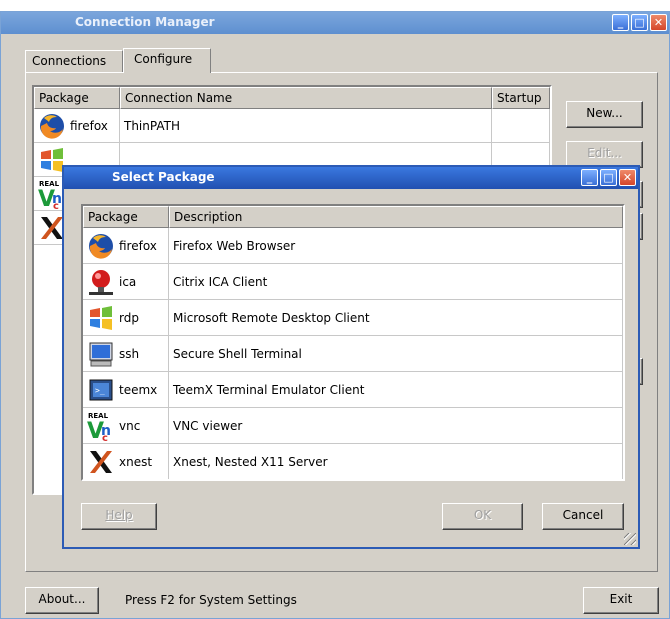 This screenshot has height=619, width=670. Describe the element at coordinates (521, 125) in the screenshot. I see `cell-startup` at that location.